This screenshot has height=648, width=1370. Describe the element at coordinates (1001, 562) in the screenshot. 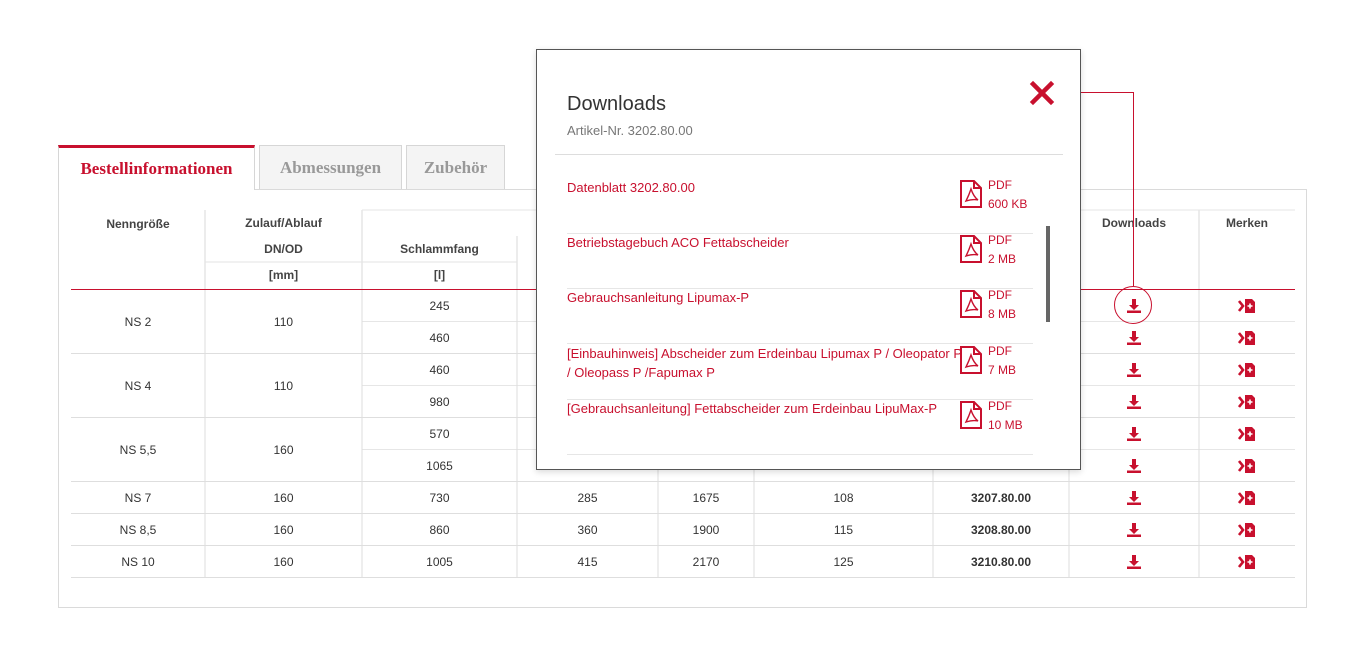

I see `cell-artikel-nr: 3210.80.00` at that location.